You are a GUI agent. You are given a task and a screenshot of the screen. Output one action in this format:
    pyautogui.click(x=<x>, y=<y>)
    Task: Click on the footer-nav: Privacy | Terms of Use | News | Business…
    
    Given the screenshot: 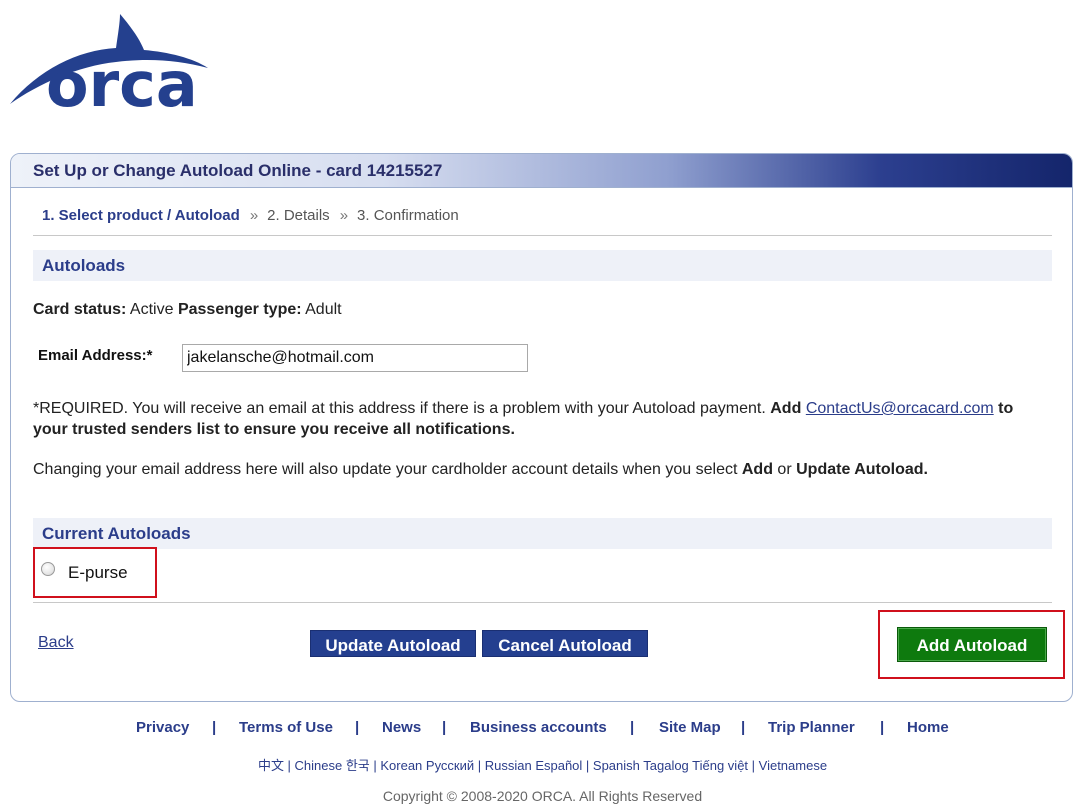 What is the action you would take?
    pyautogui.click(x=542, y=729)
    